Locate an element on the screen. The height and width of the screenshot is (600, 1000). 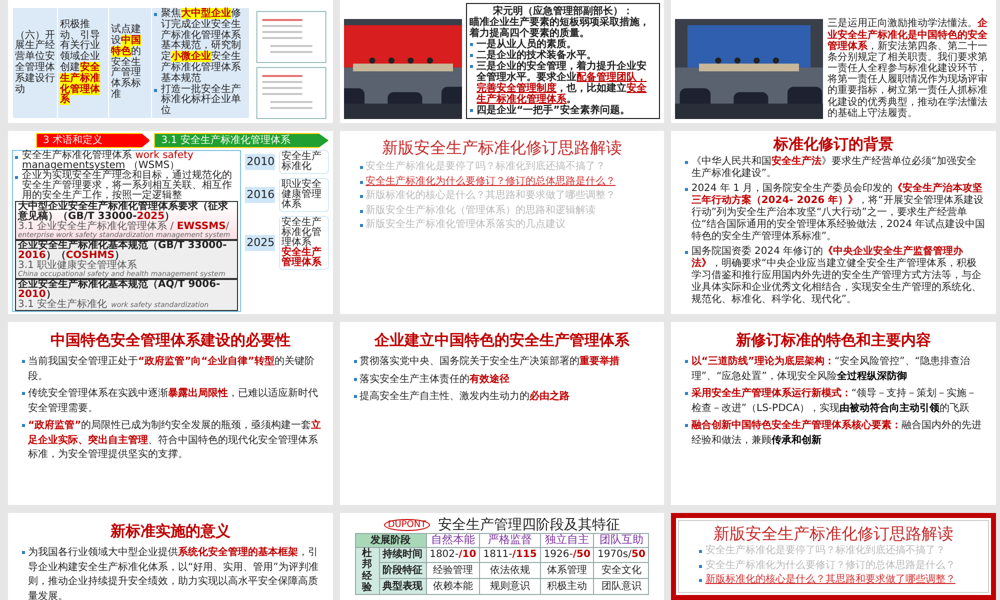
bullet-text: 聚焦大中型企业修订完成企业安全生产标准化管理体系基本规范，研究制定小微企业安全生产标准化管理体系基本规范 is located at coordinates (201, 46).